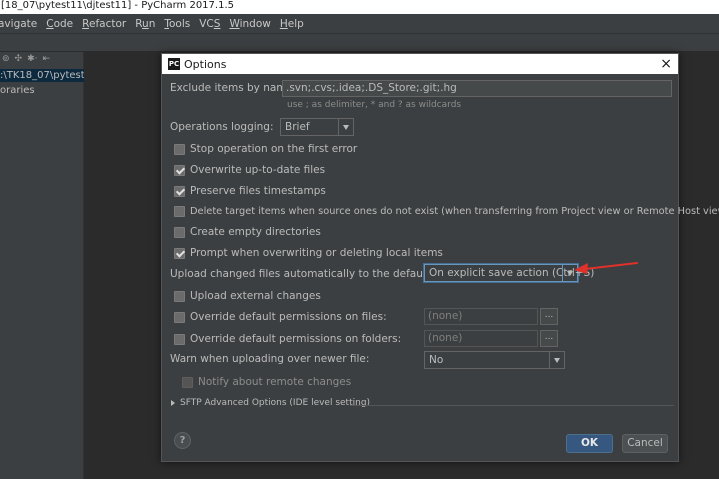  Describe the element at coordinates (18, 24) in the screenshot. I see `menu-navigate: avigate` at that location.